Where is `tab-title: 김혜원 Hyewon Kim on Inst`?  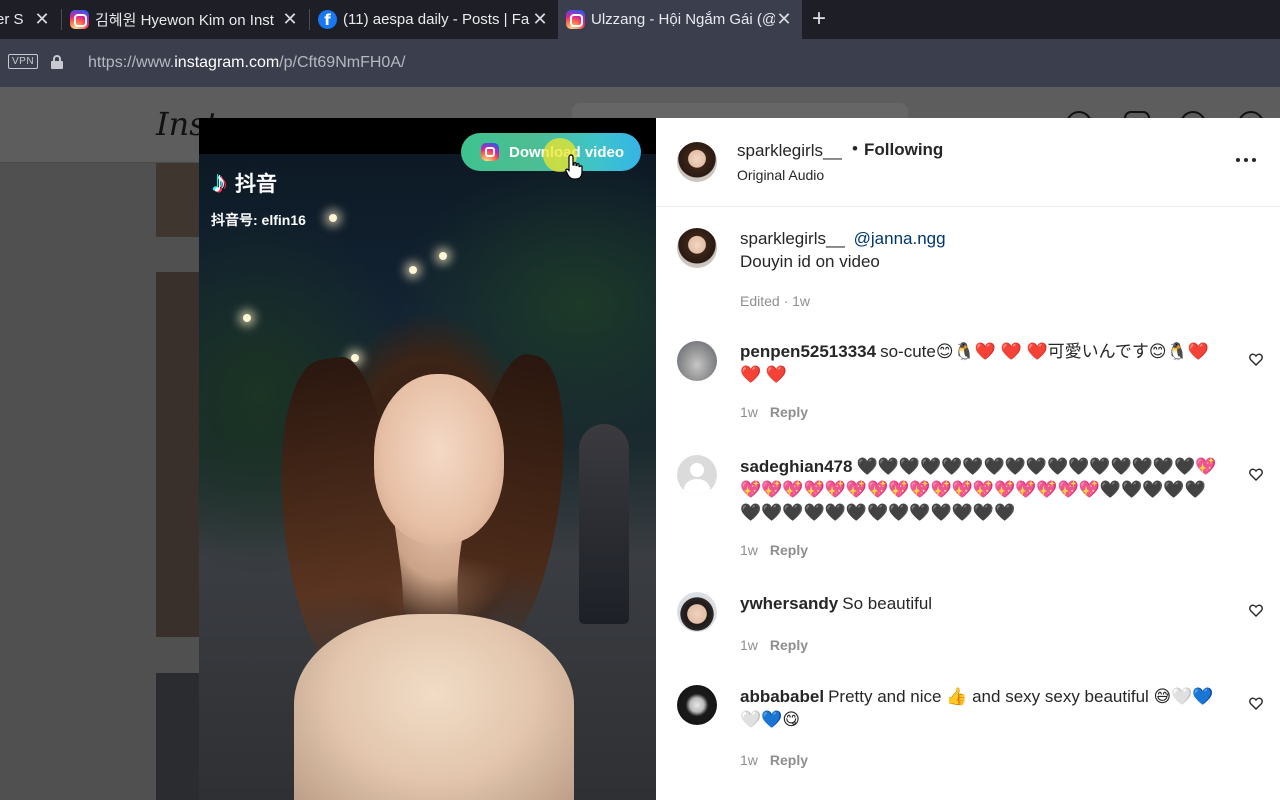 tab-title: 김혜원 Hyewon Kim on Inst is located at coordinates (184, 20).